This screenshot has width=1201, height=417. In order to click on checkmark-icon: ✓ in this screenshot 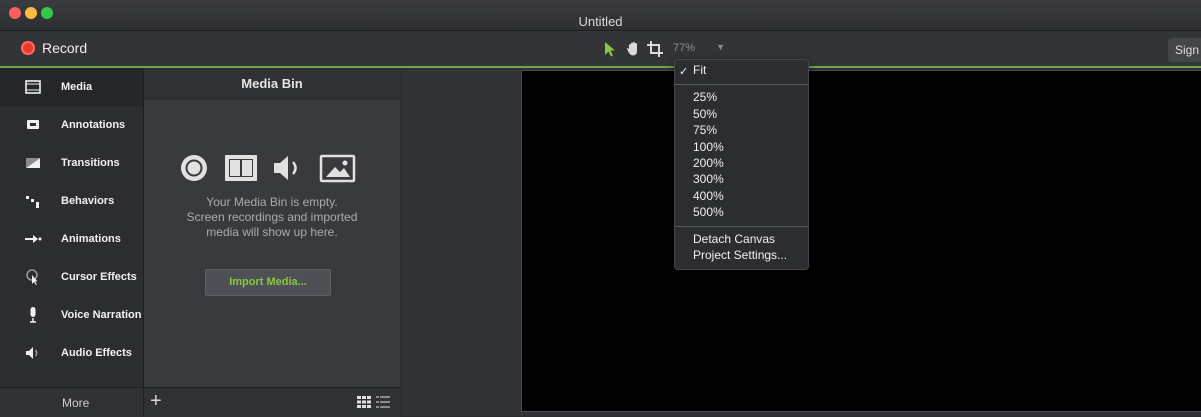, I will do `click(684, 72)`.